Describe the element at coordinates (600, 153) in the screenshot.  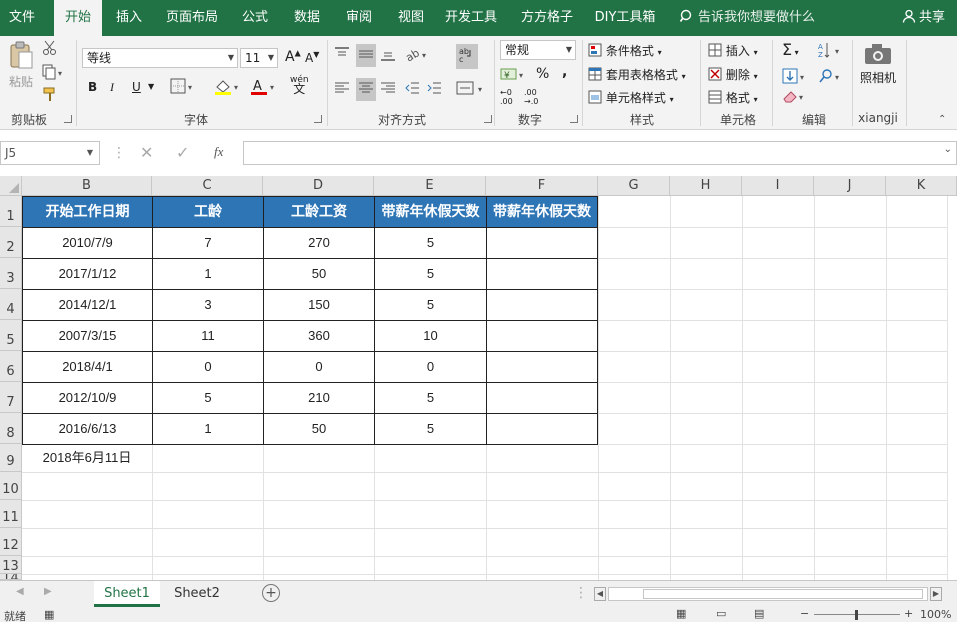
I see `formula-input: ⌄` at that location.